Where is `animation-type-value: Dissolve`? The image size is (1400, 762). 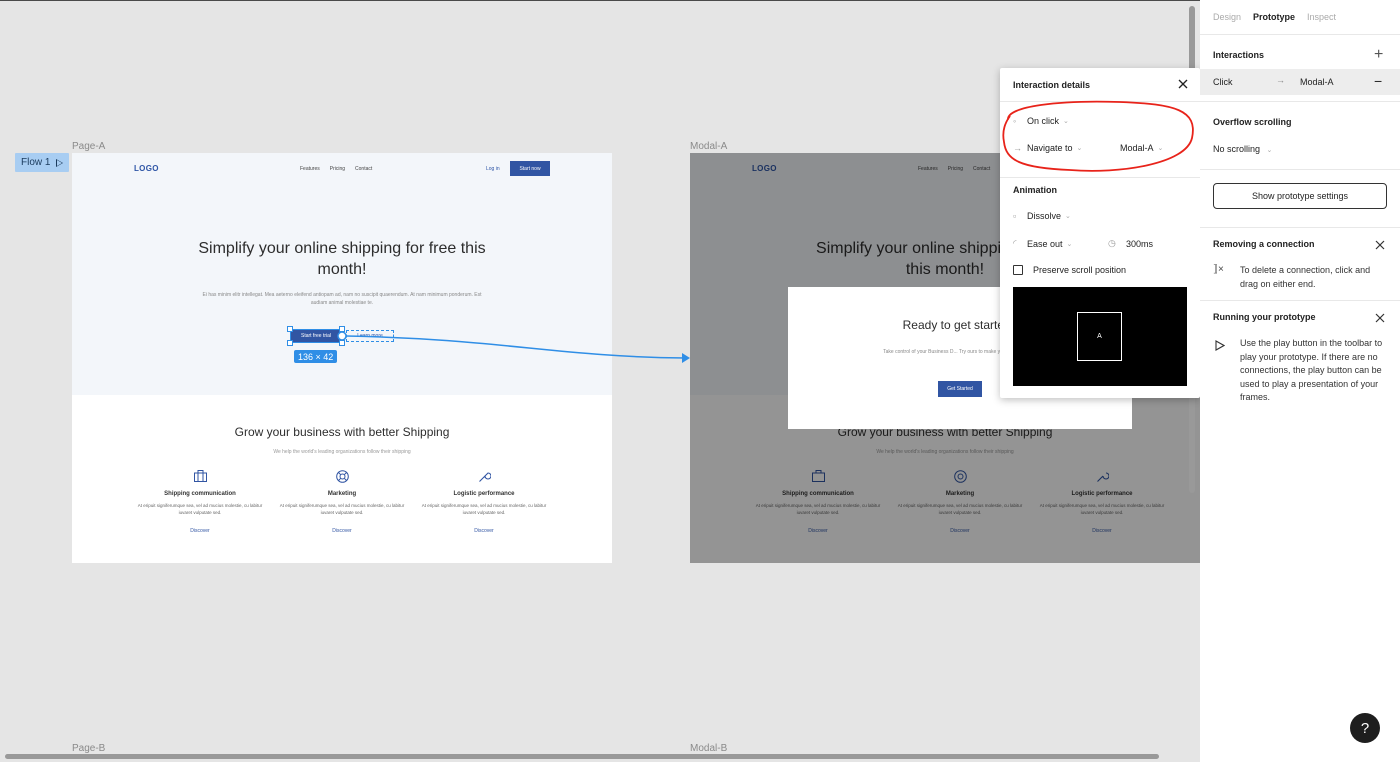 animation-type-value: Dissolve is located at coordinates (1044, 216).